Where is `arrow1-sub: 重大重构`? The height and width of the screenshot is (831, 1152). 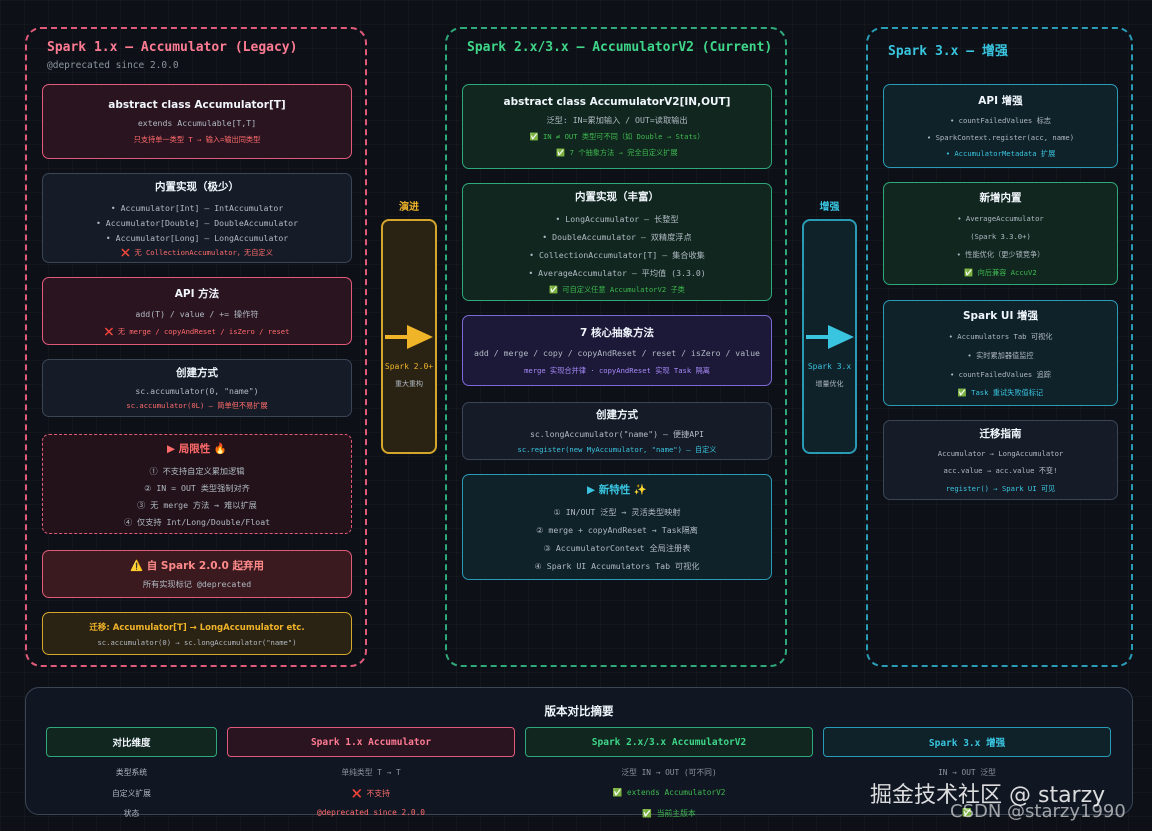 arrow1-sub: 重大重构 is located at coordinates (409, 384).